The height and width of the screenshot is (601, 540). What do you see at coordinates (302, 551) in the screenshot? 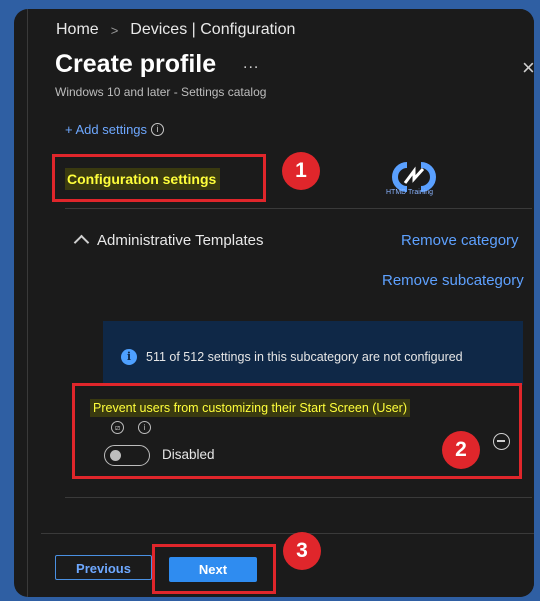
I see `callout-badge-3: 3` at bounding box center [302, 551].